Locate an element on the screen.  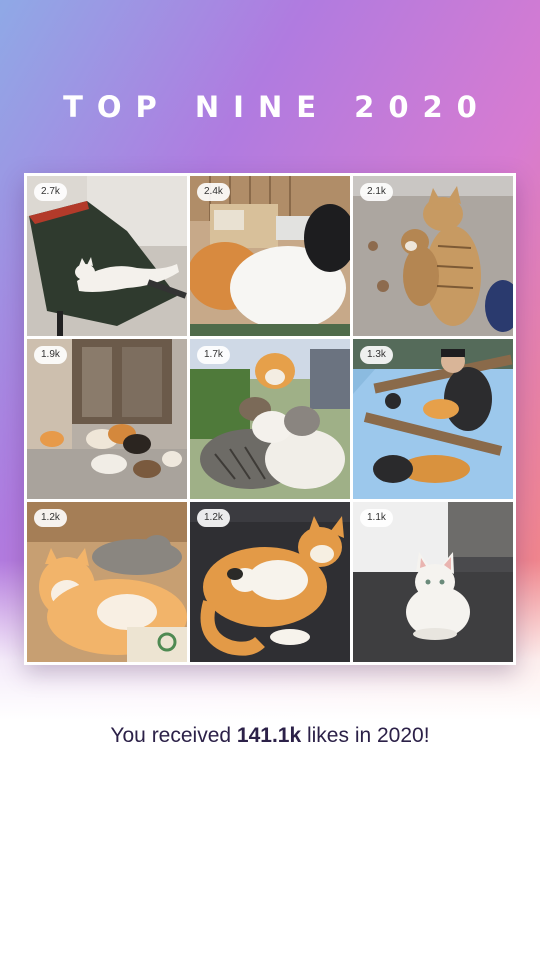
photo-tile-7: 1.2k is located at coordinates (107, 582).